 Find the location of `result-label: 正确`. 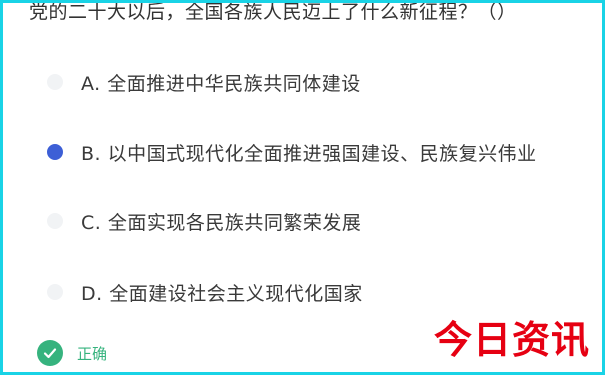

result-label: 正确 is located at coordinates (92, 353).